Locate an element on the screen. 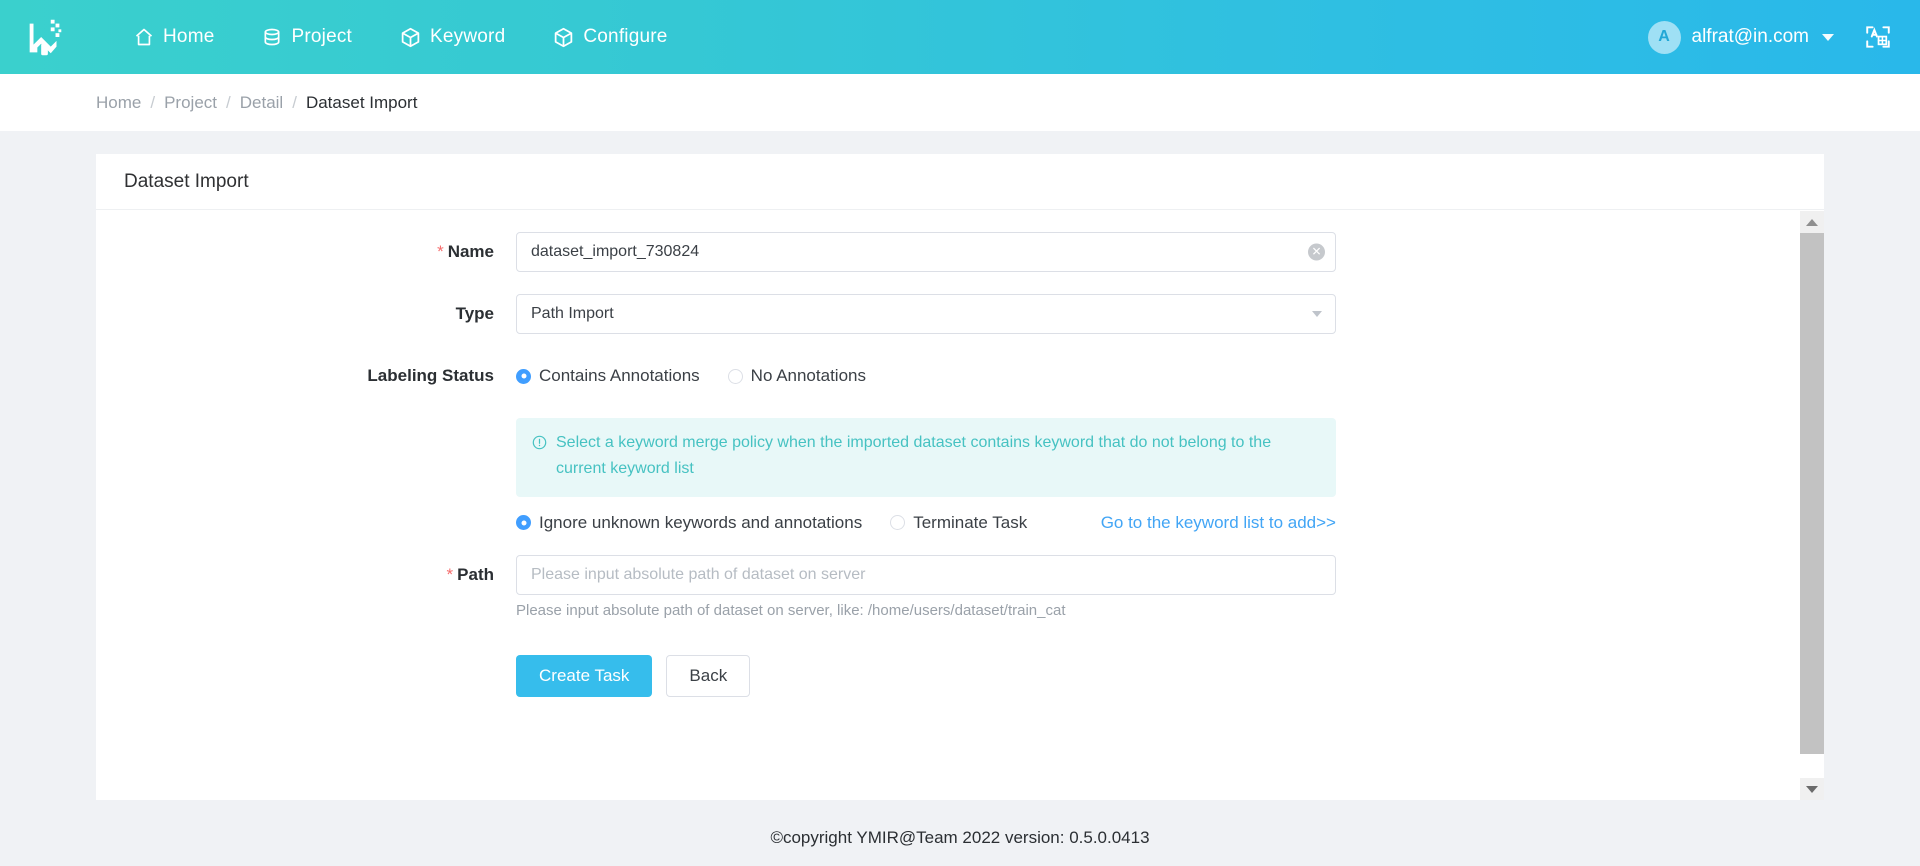 Image resolution: width=1920 pixels, height=866 pixels. card-header: Dataset Import is located at coordinates (960, 182).